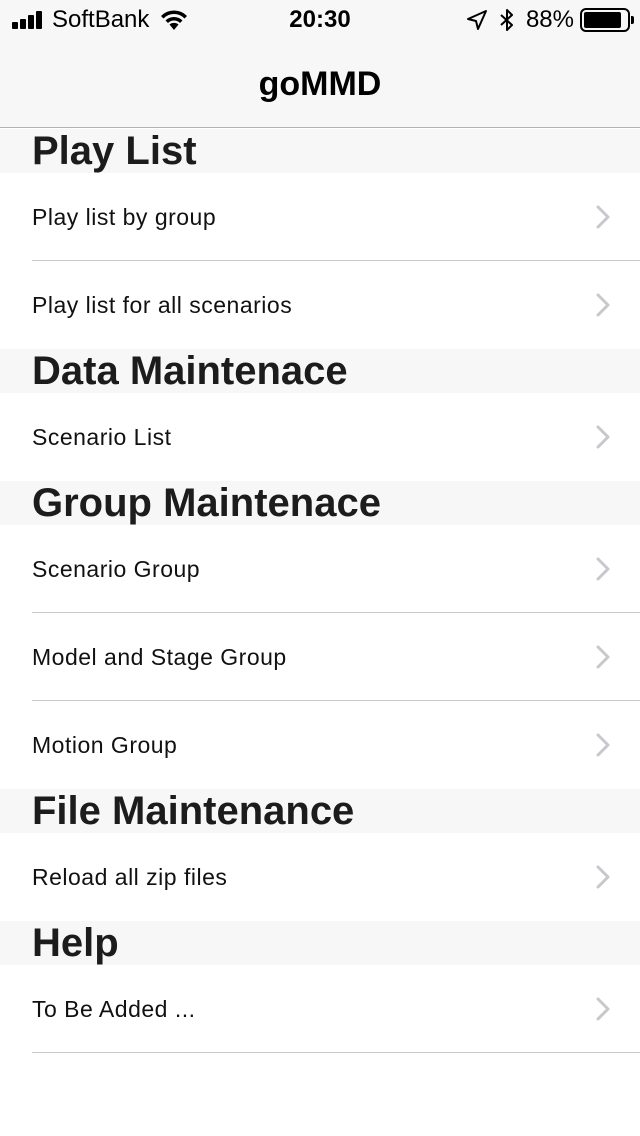 The width and height of the screenshot is (640, 1136). I want to click on row-label: Scenario List, so click(102, 437).